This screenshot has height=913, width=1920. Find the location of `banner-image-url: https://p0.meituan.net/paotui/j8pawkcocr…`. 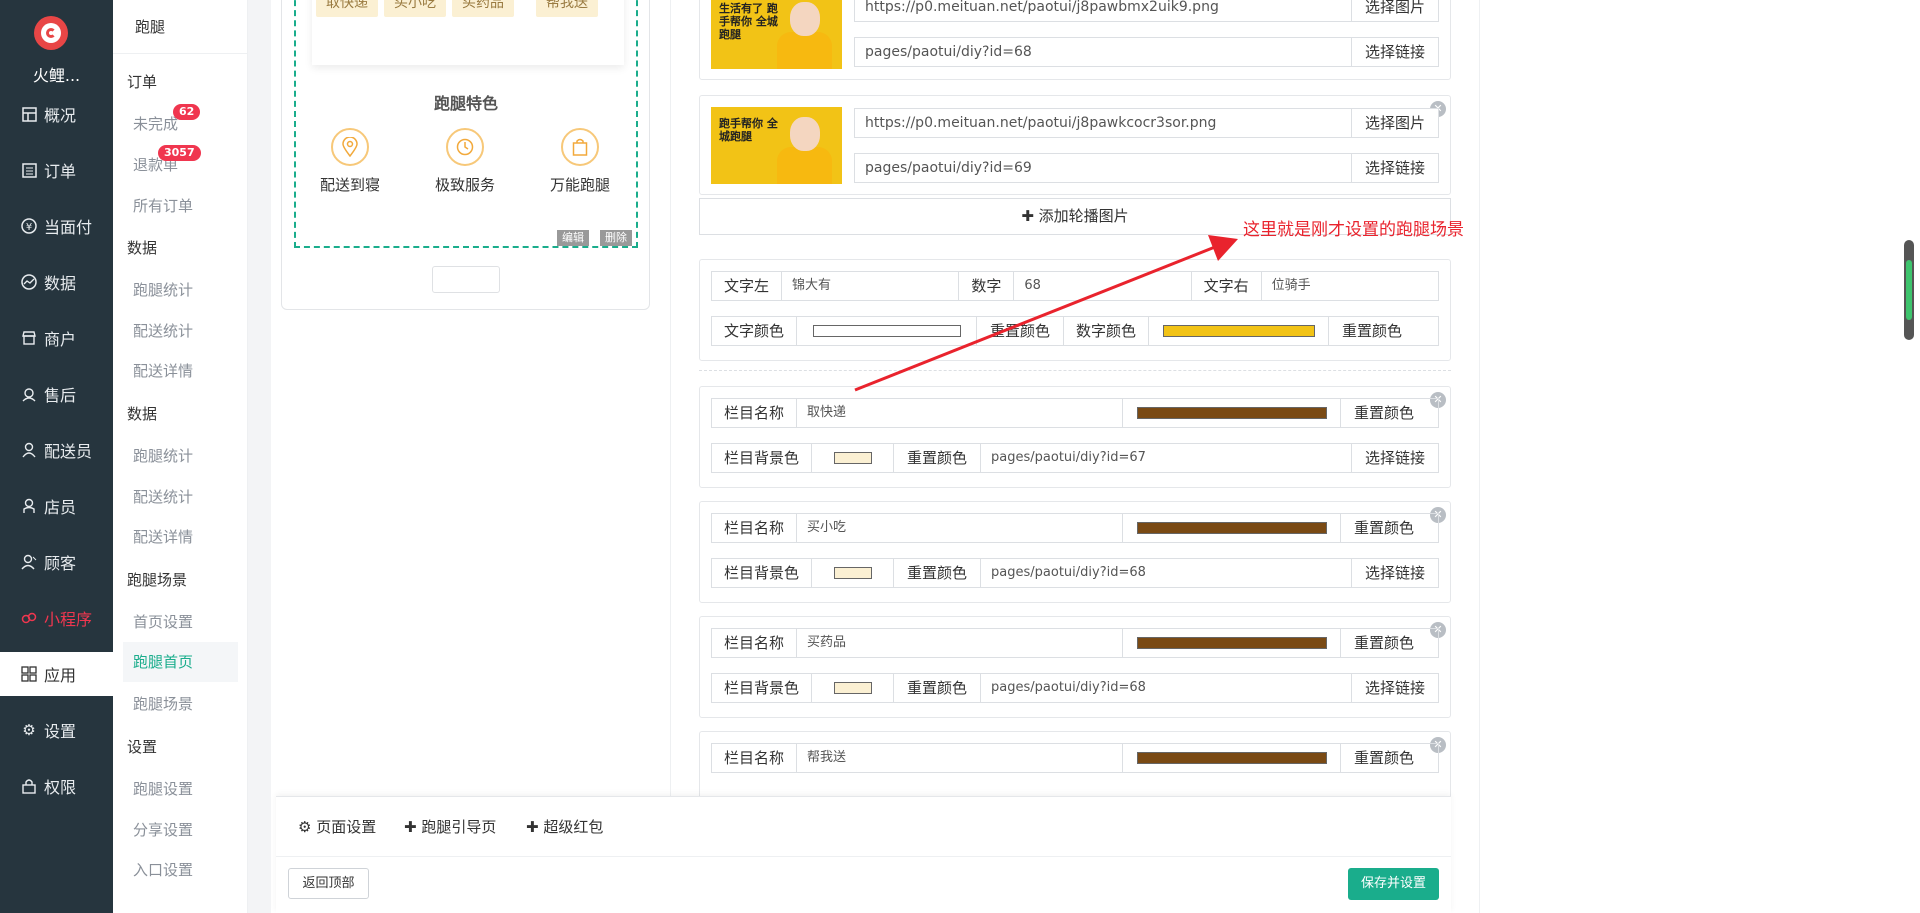

banner-image-url: https://p0.meituan.net/paotui/j8pawkcocr… is located at coordinates (1103, 123).